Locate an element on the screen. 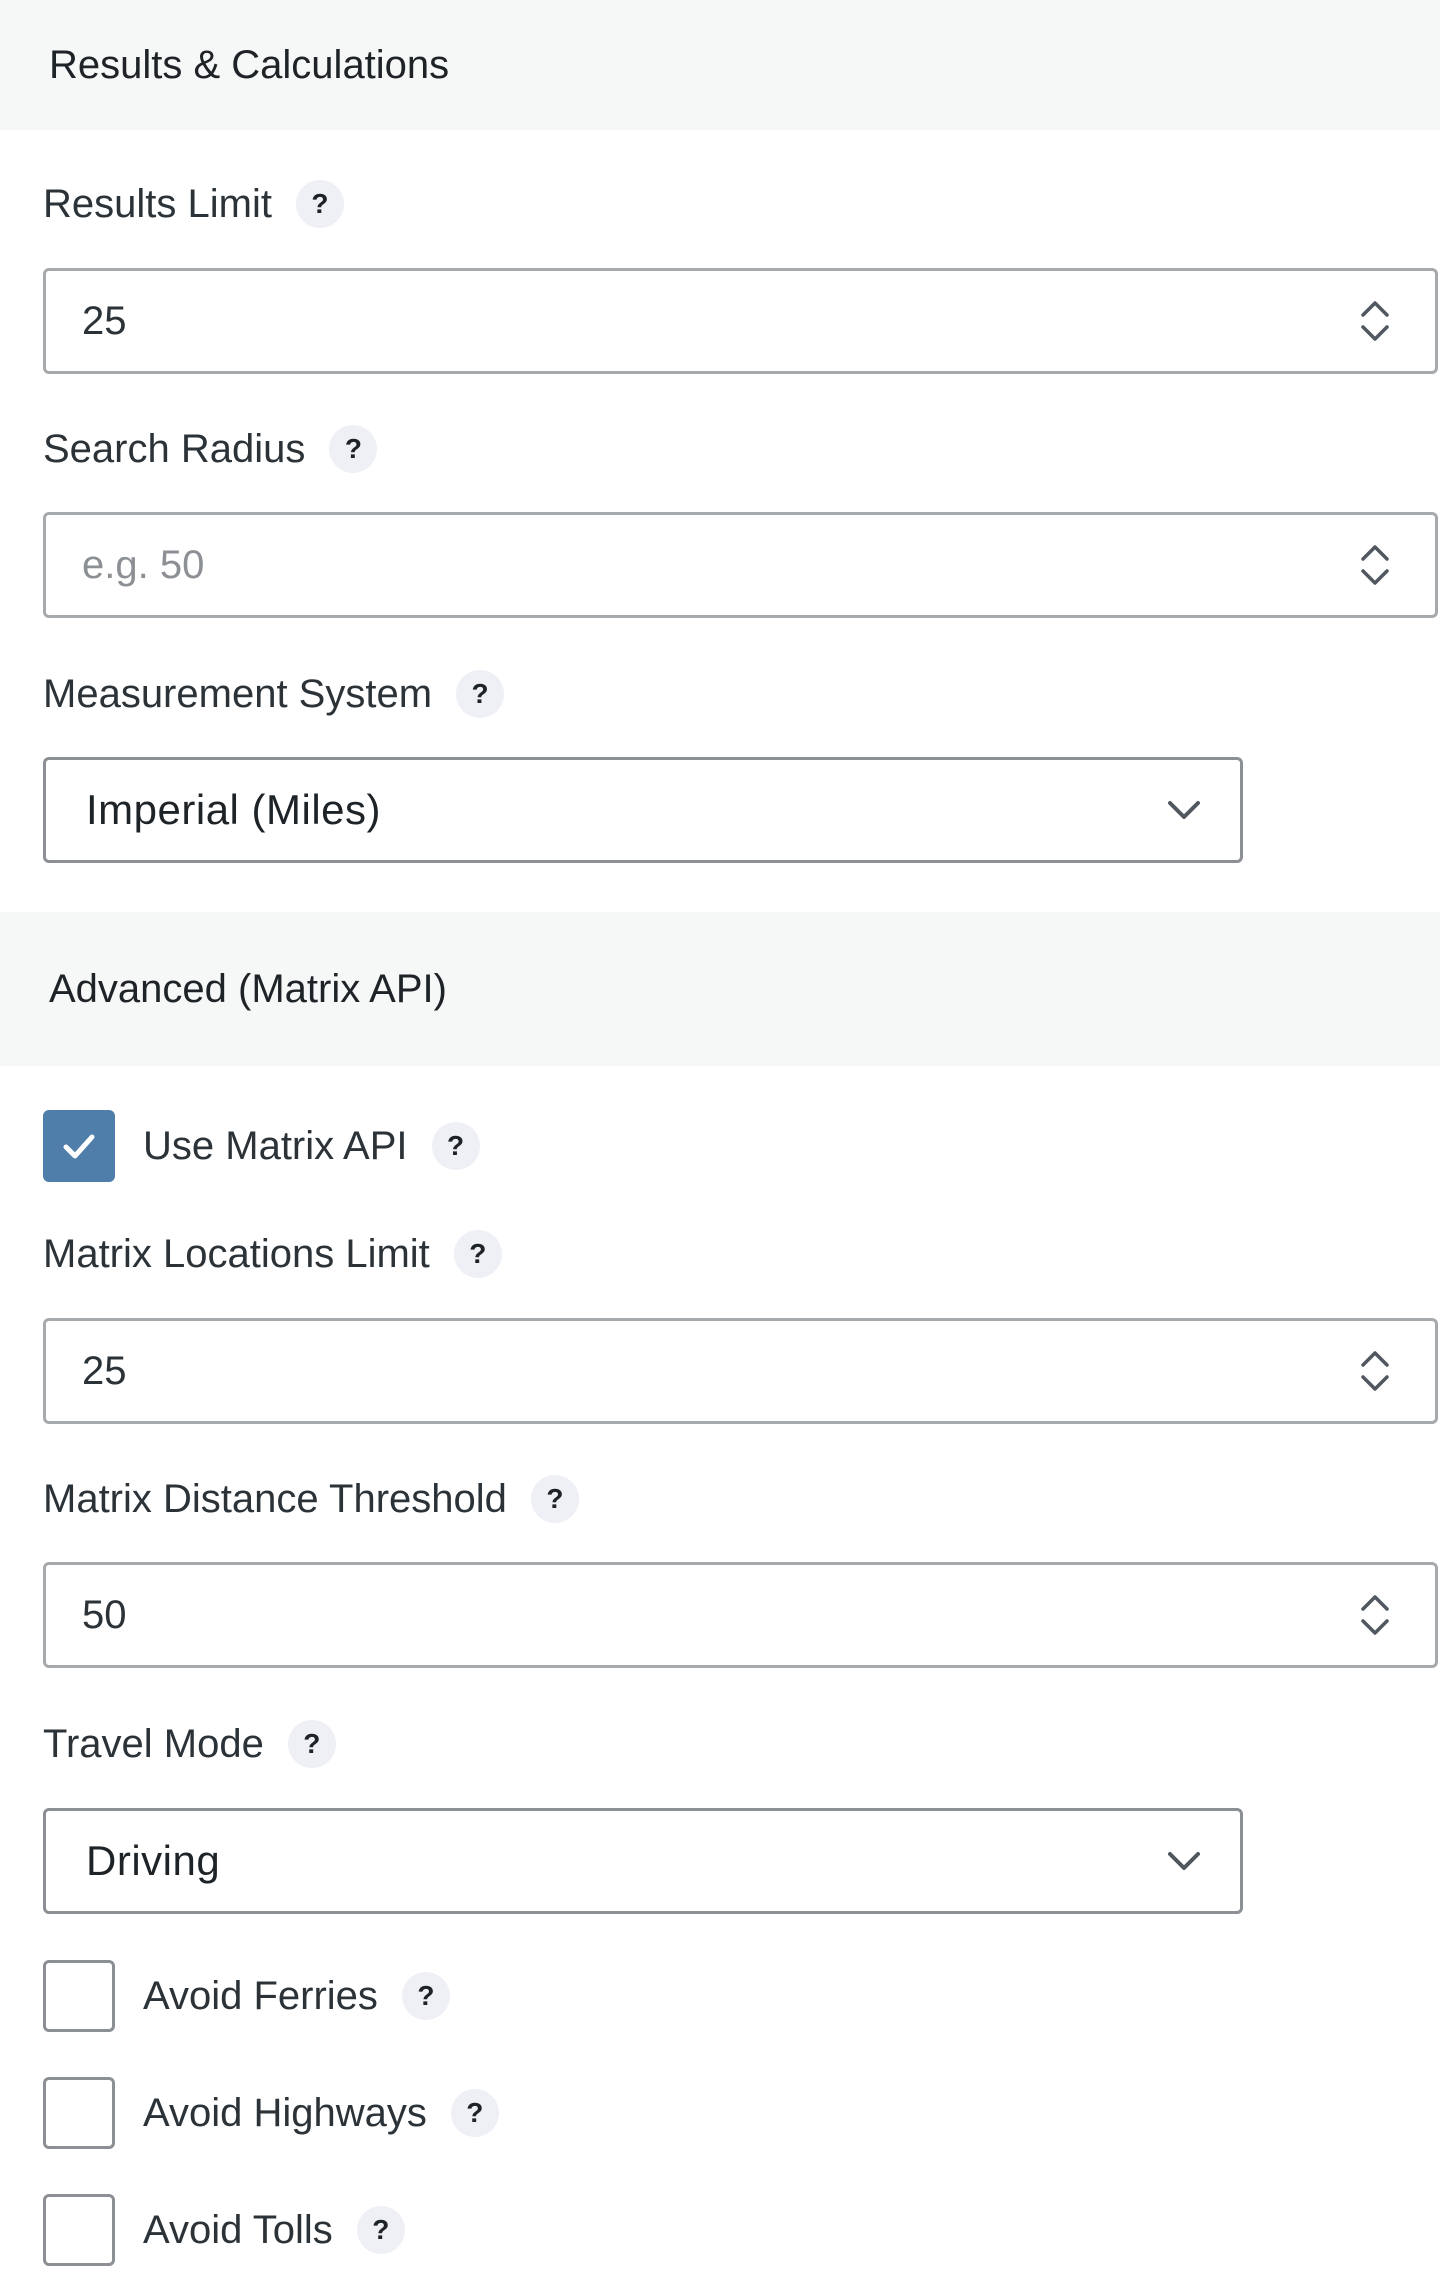  results-limit-input: 25 is located at coordinates (740, 321).